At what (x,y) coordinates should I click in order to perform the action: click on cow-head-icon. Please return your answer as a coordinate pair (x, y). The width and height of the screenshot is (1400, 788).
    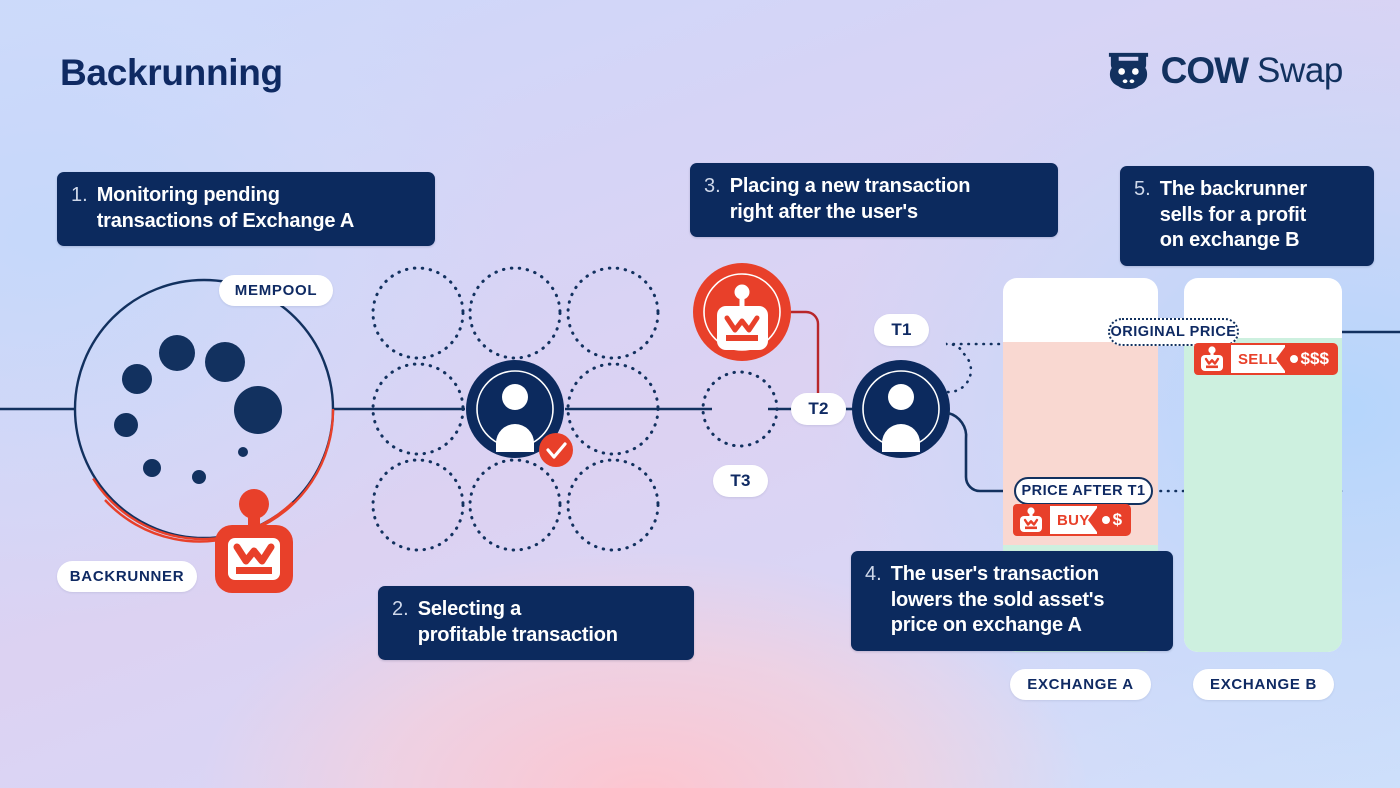
    Looking at the image, I should click on (1128, 71).